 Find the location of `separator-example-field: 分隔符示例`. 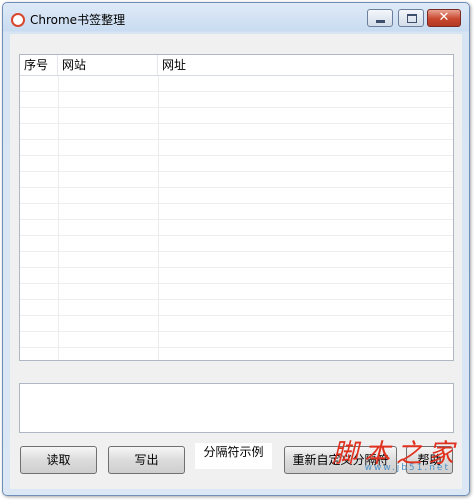

separator-example-field: 分隔符示例 is located at coordinates (233, 456).